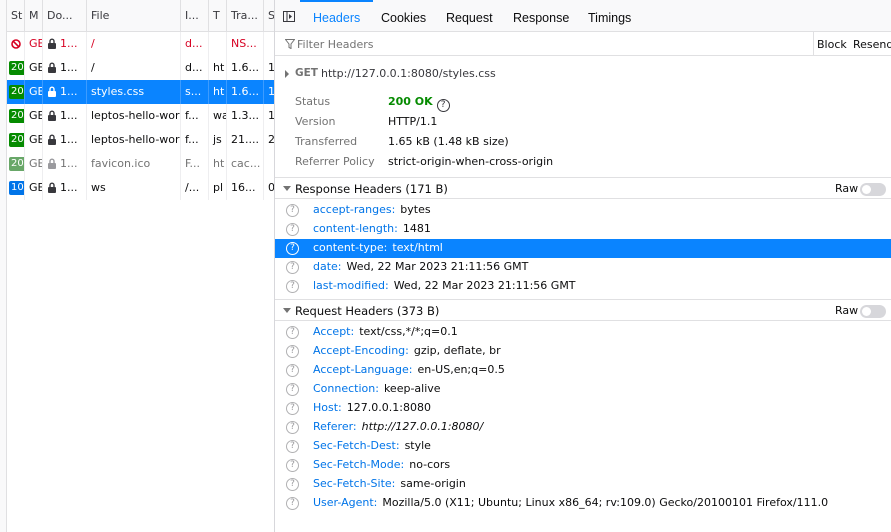 The width and height of the screenshot is (891, 532). What do you see at coordinates (552, 44) in the screenshot?
I see `filter-headers-input` at bounding box center [552, 44].